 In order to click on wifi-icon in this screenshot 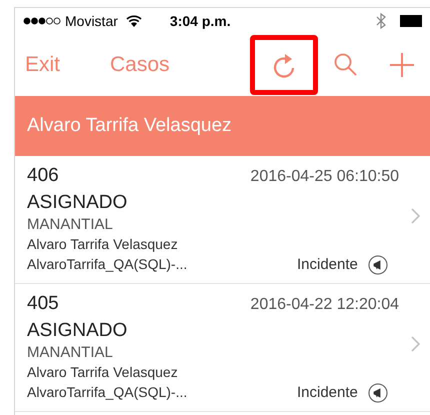, I will do `click(134, 21)`.